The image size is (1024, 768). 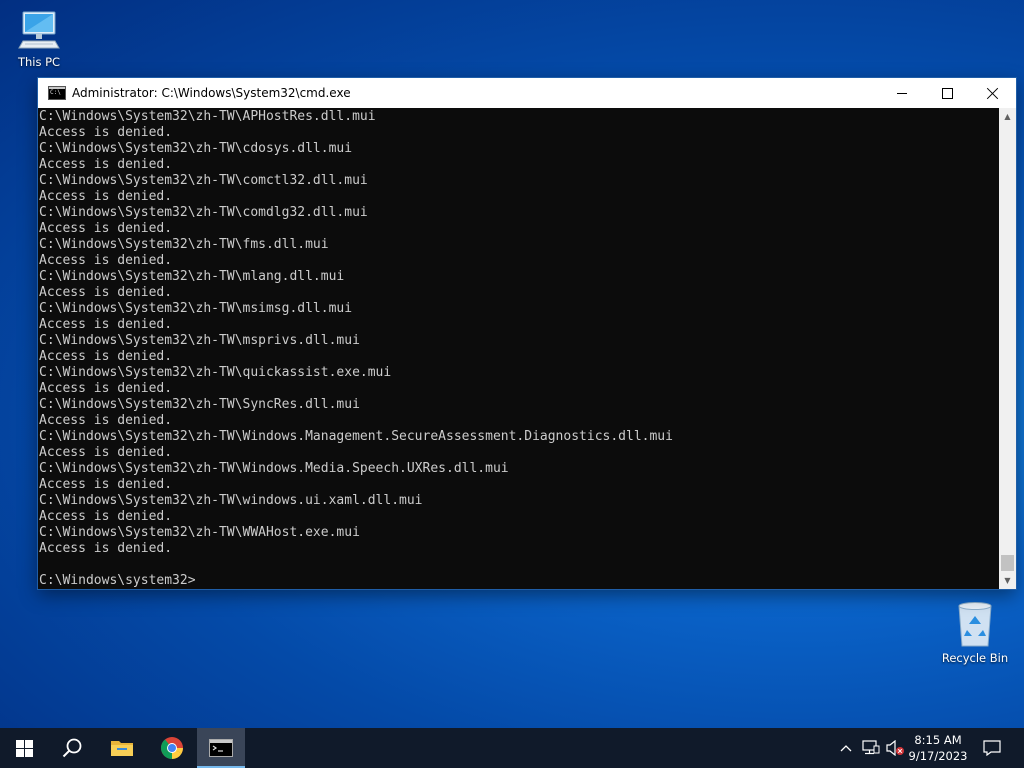 I want to click on network-button, so click(x=871, y=748).